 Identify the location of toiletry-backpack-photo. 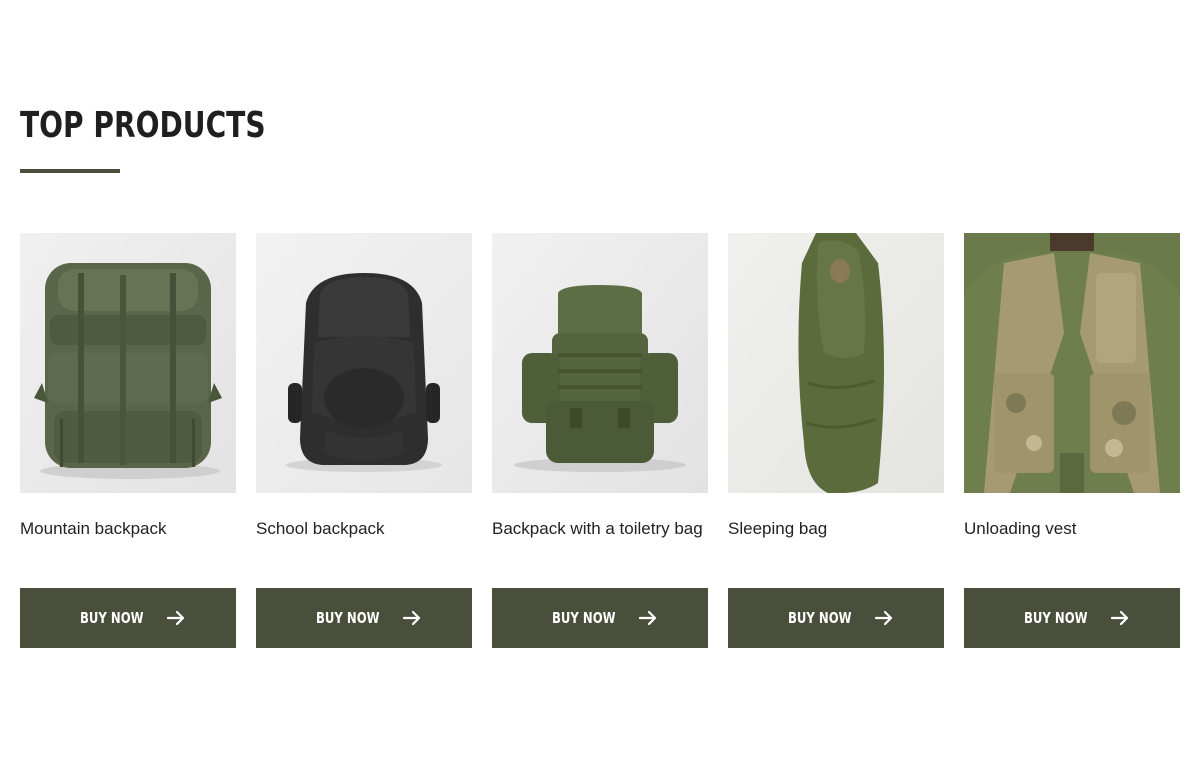
(600, 363).